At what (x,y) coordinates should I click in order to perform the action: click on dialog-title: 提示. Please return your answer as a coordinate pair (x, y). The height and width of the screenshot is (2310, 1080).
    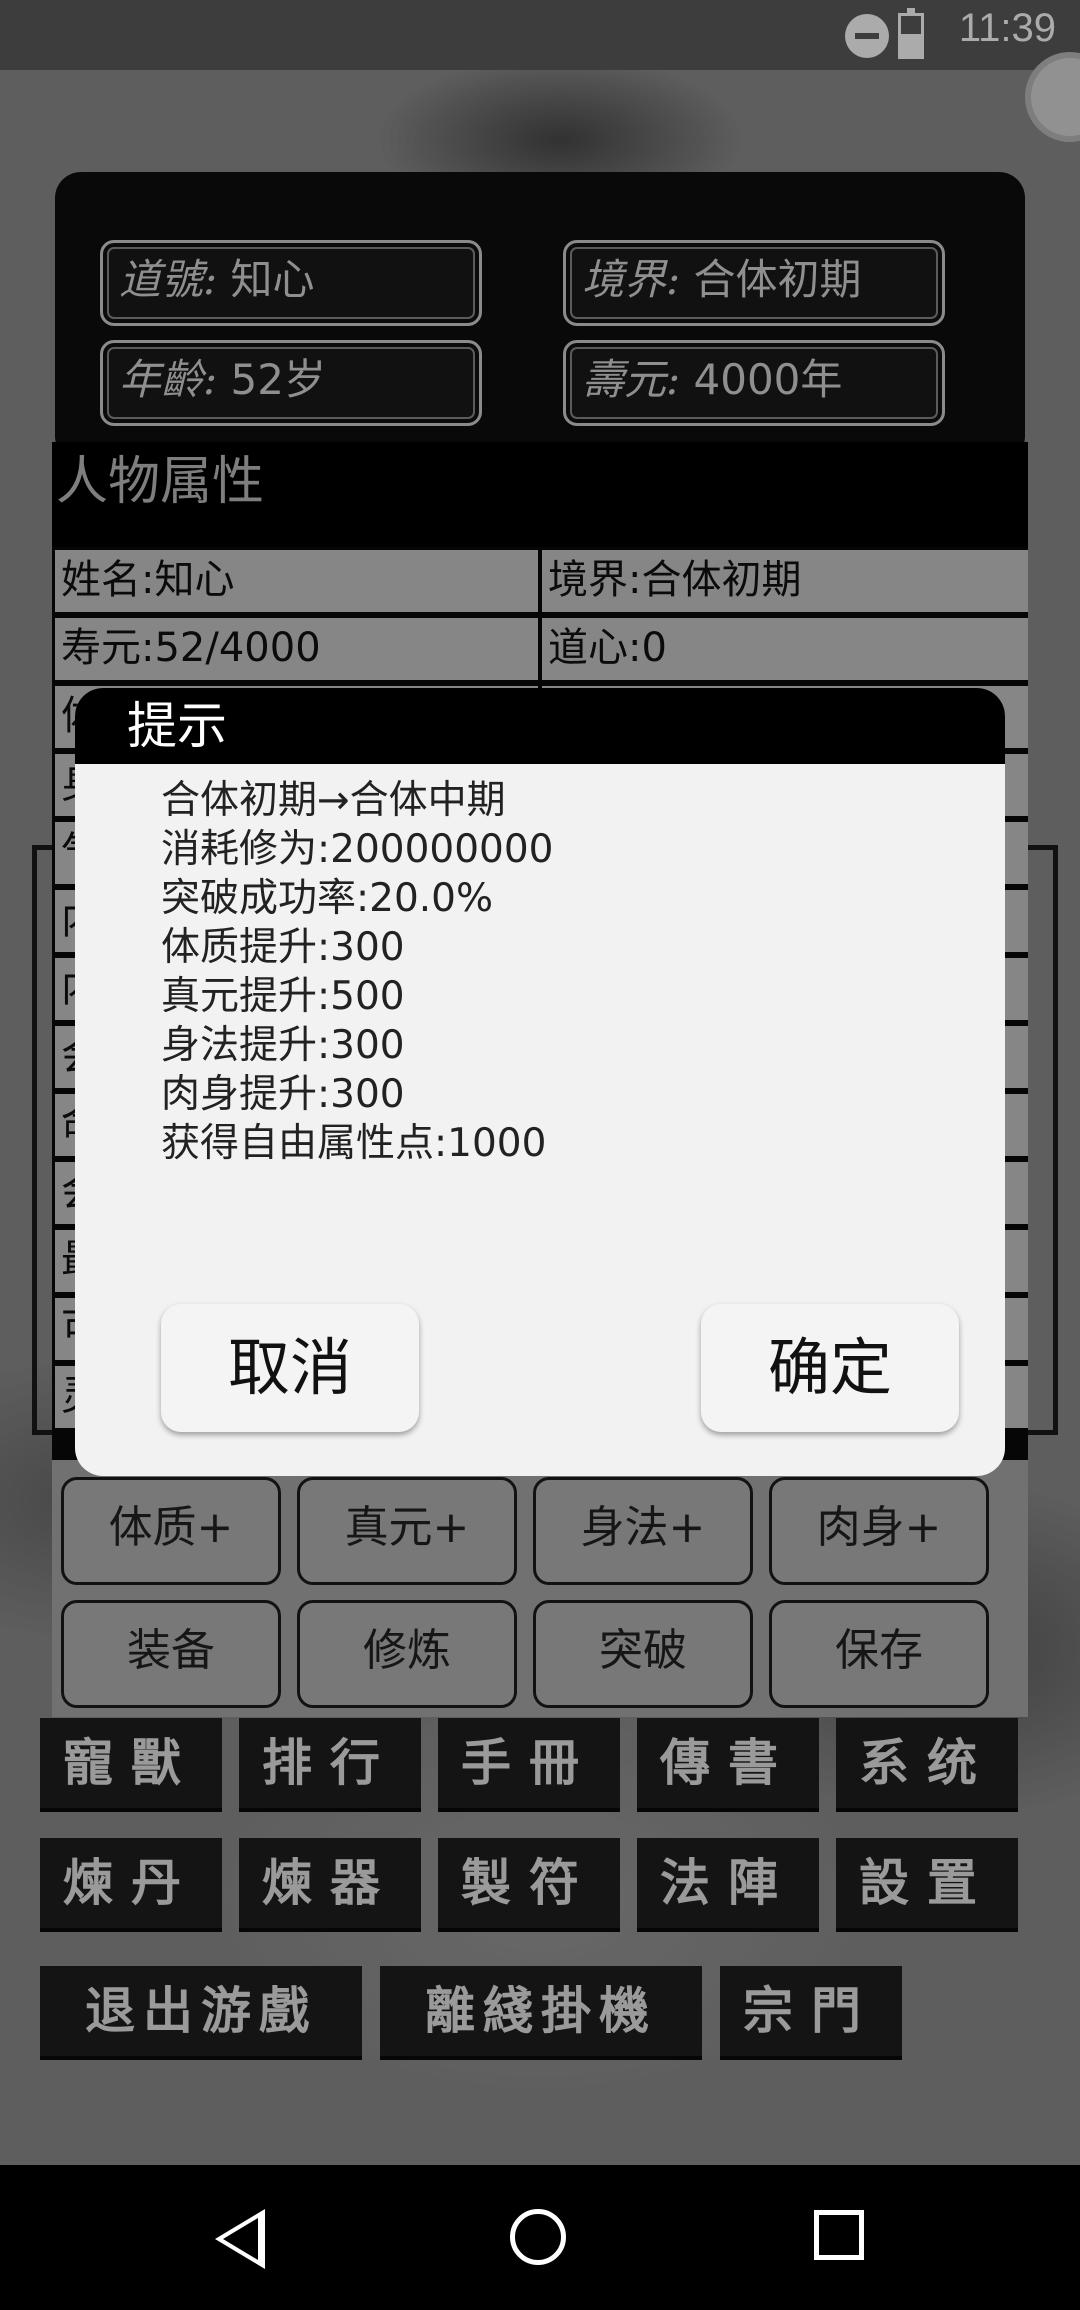
    Looking at the image, I should click on (177, 726).